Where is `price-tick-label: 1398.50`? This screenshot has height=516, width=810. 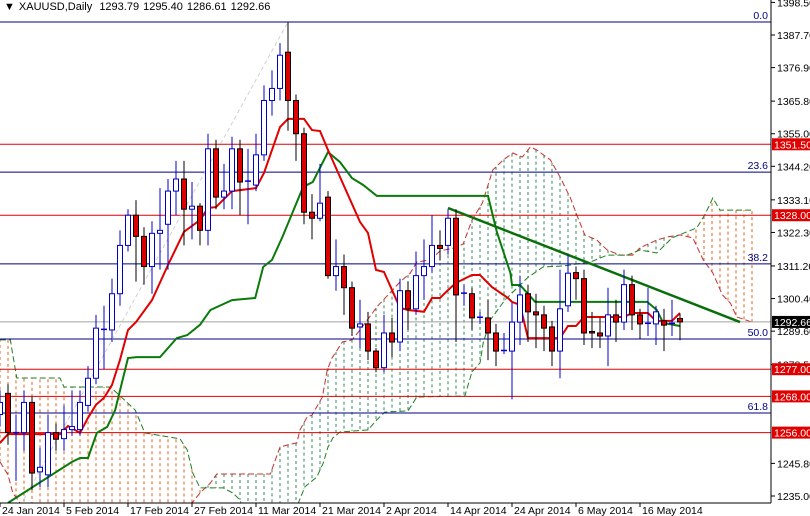
price-tick-label: 1398.50 is located at coordinates (793, 4).